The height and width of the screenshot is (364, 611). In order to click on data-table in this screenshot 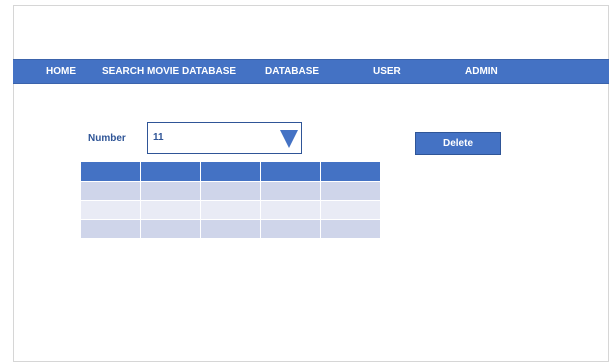, I will do `click(230, 200)`.